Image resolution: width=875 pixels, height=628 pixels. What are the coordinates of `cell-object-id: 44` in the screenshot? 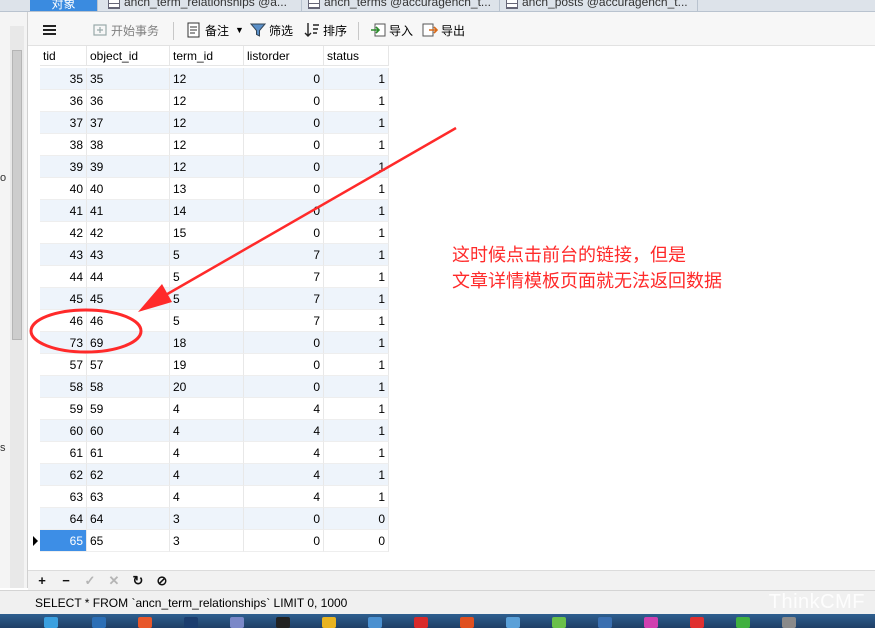 It's located at (128, 277).